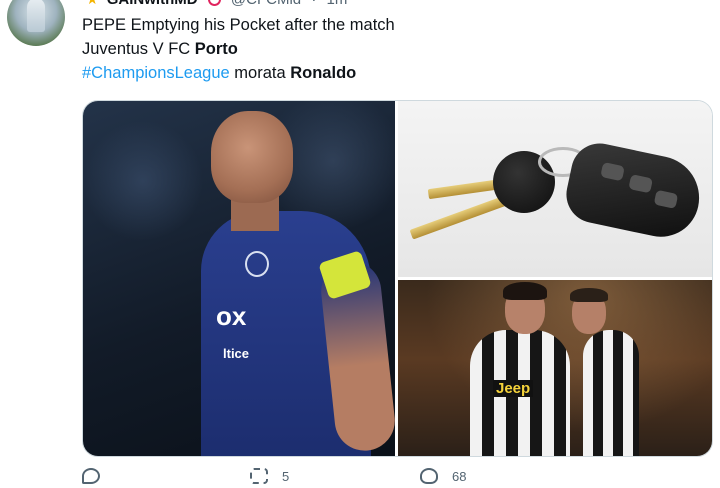  I want to click on tweet-line-2: Juventus V FC Porto, so click(238, 49).